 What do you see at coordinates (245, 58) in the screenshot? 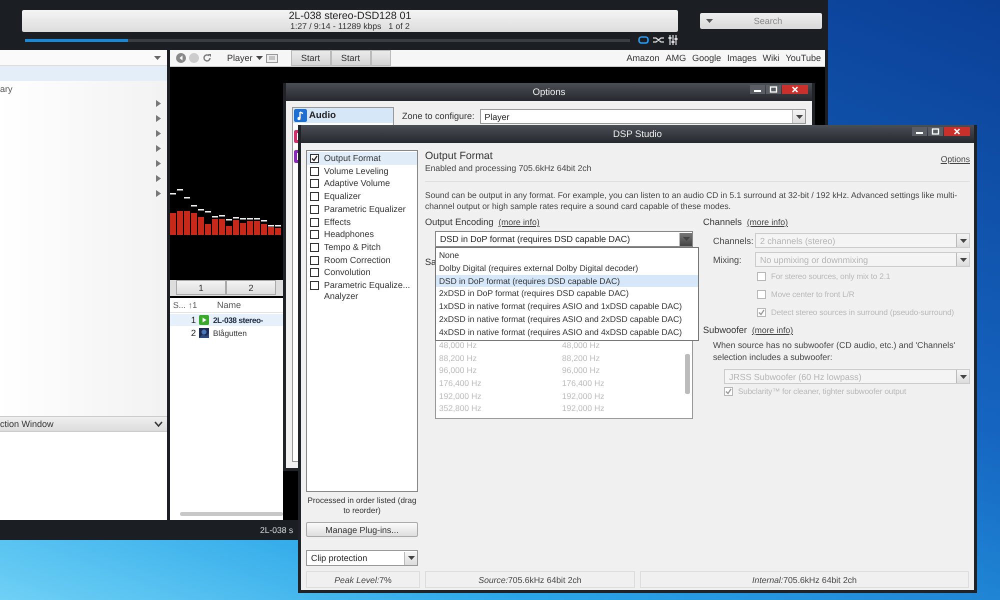
I see `player-menu: Player` at bounding box center [245, 58].